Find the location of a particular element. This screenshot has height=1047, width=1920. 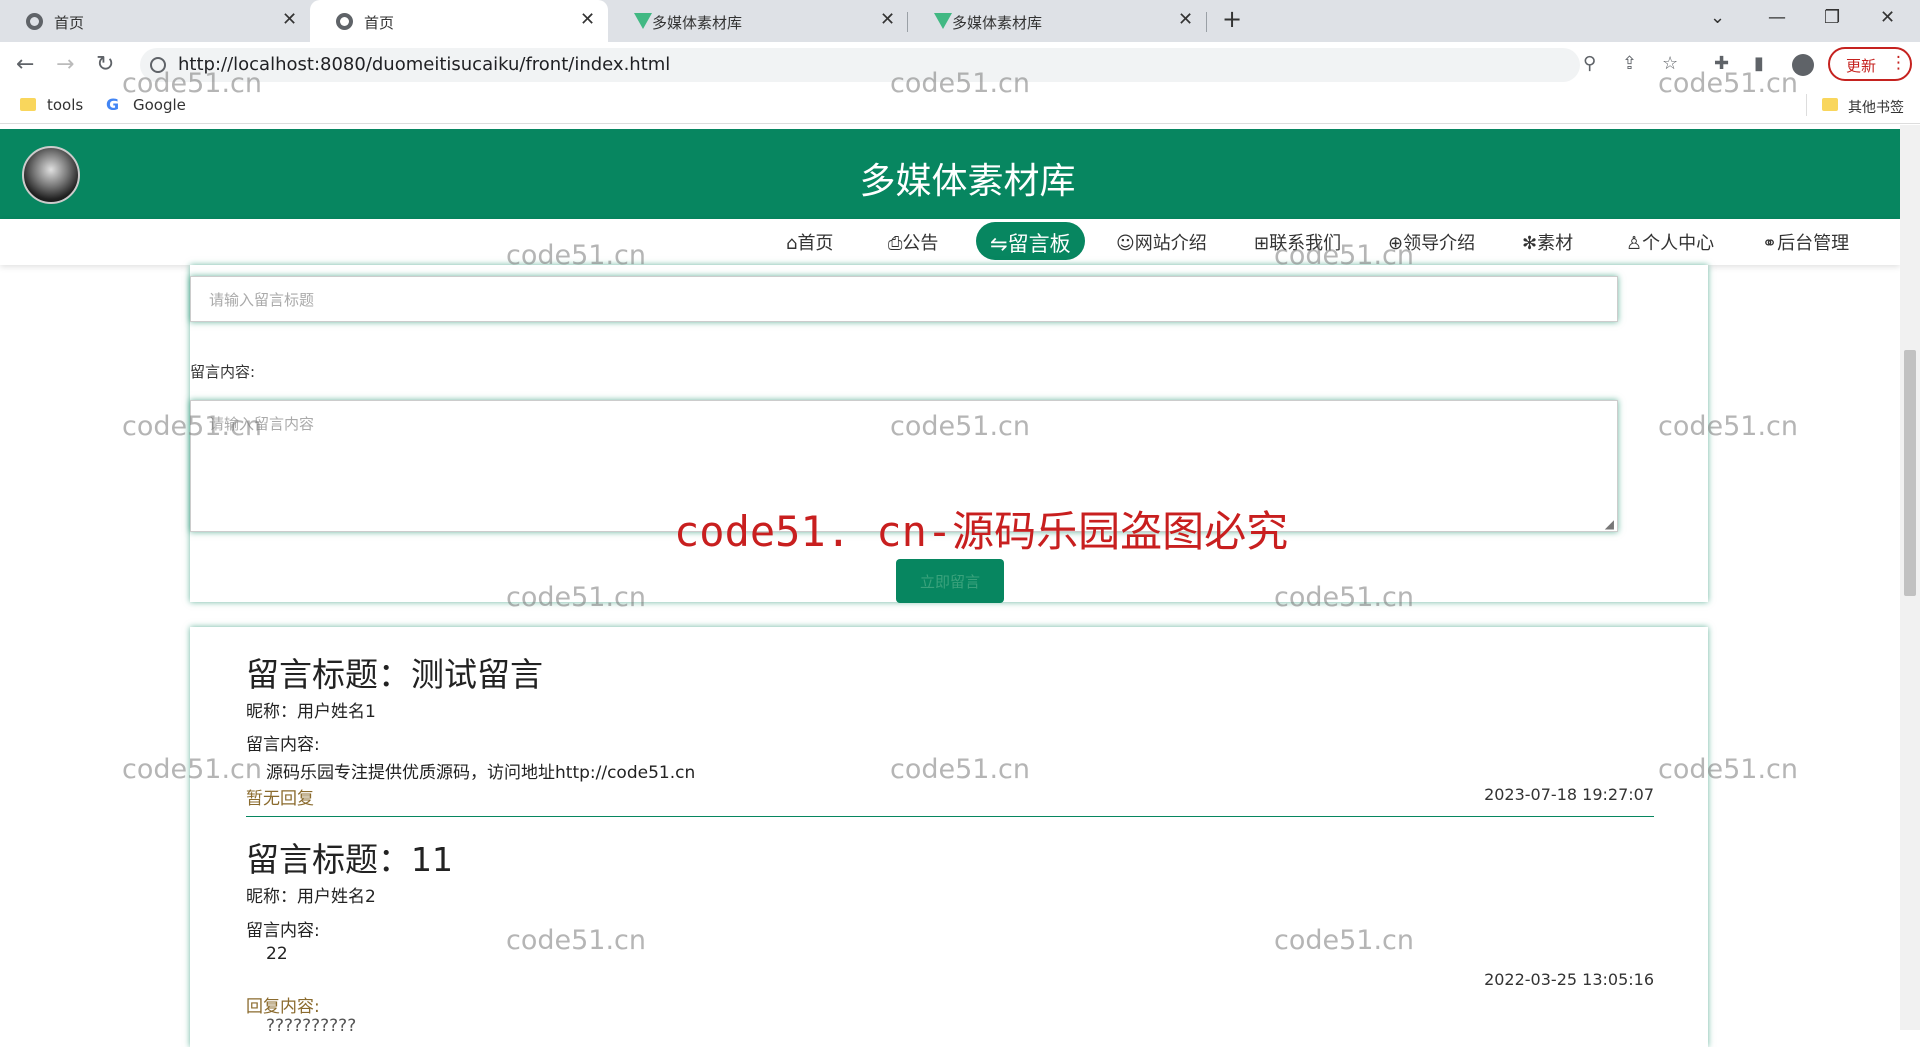

nav-label: 后台管理 is located at coordinates (1813, 243).